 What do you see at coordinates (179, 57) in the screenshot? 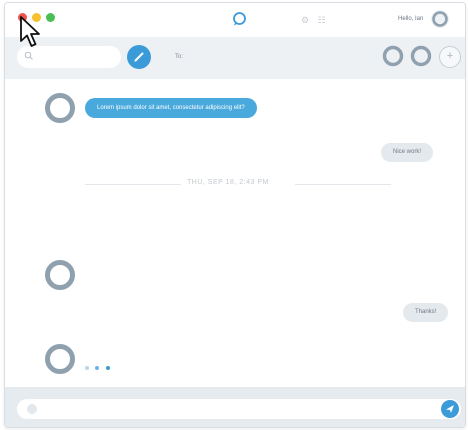
I see `recipient-label: To:` at bounding box center [179, 57].